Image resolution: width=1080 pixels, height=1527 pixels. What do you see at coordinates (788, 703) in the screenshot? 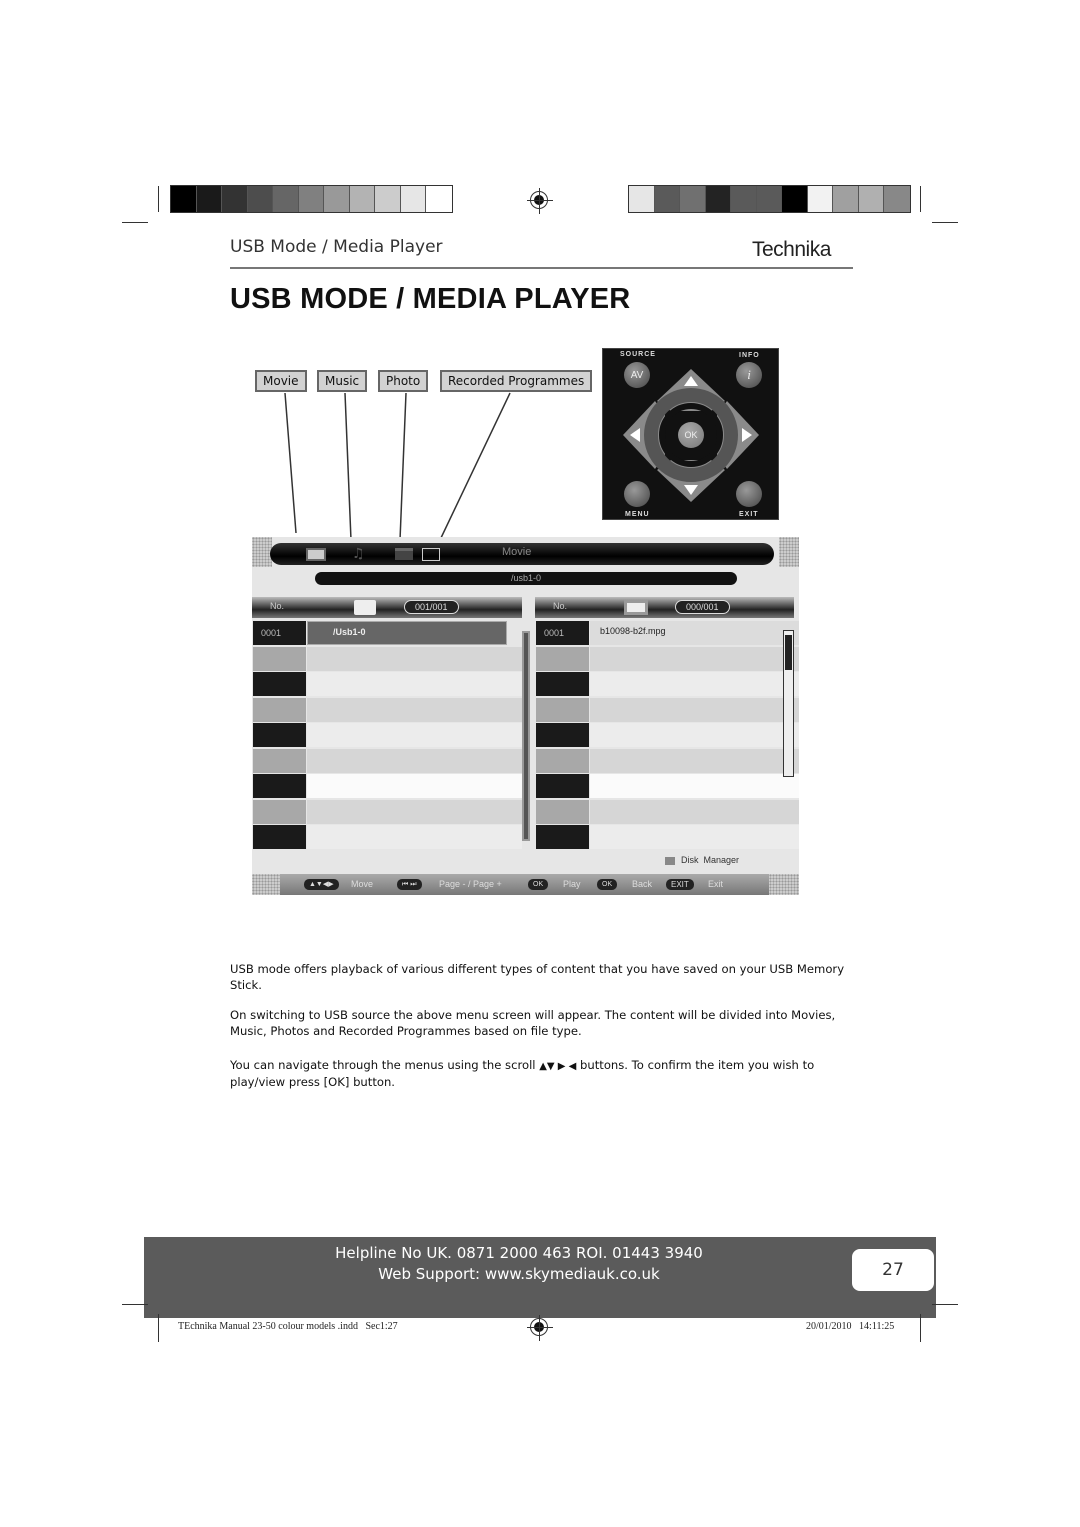
I see `right-scrollbar` at bounding box center [788, 703].